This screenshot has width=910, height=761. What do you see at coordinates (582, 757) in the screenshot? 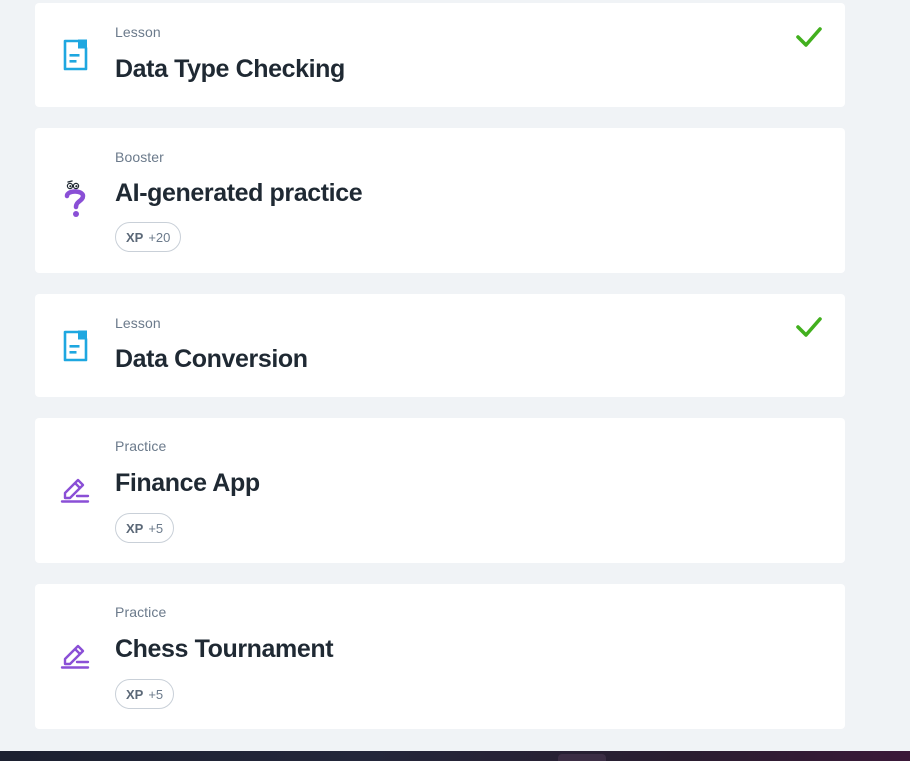
I see `bottom-bar-tab` at bounding box center [582, 757].